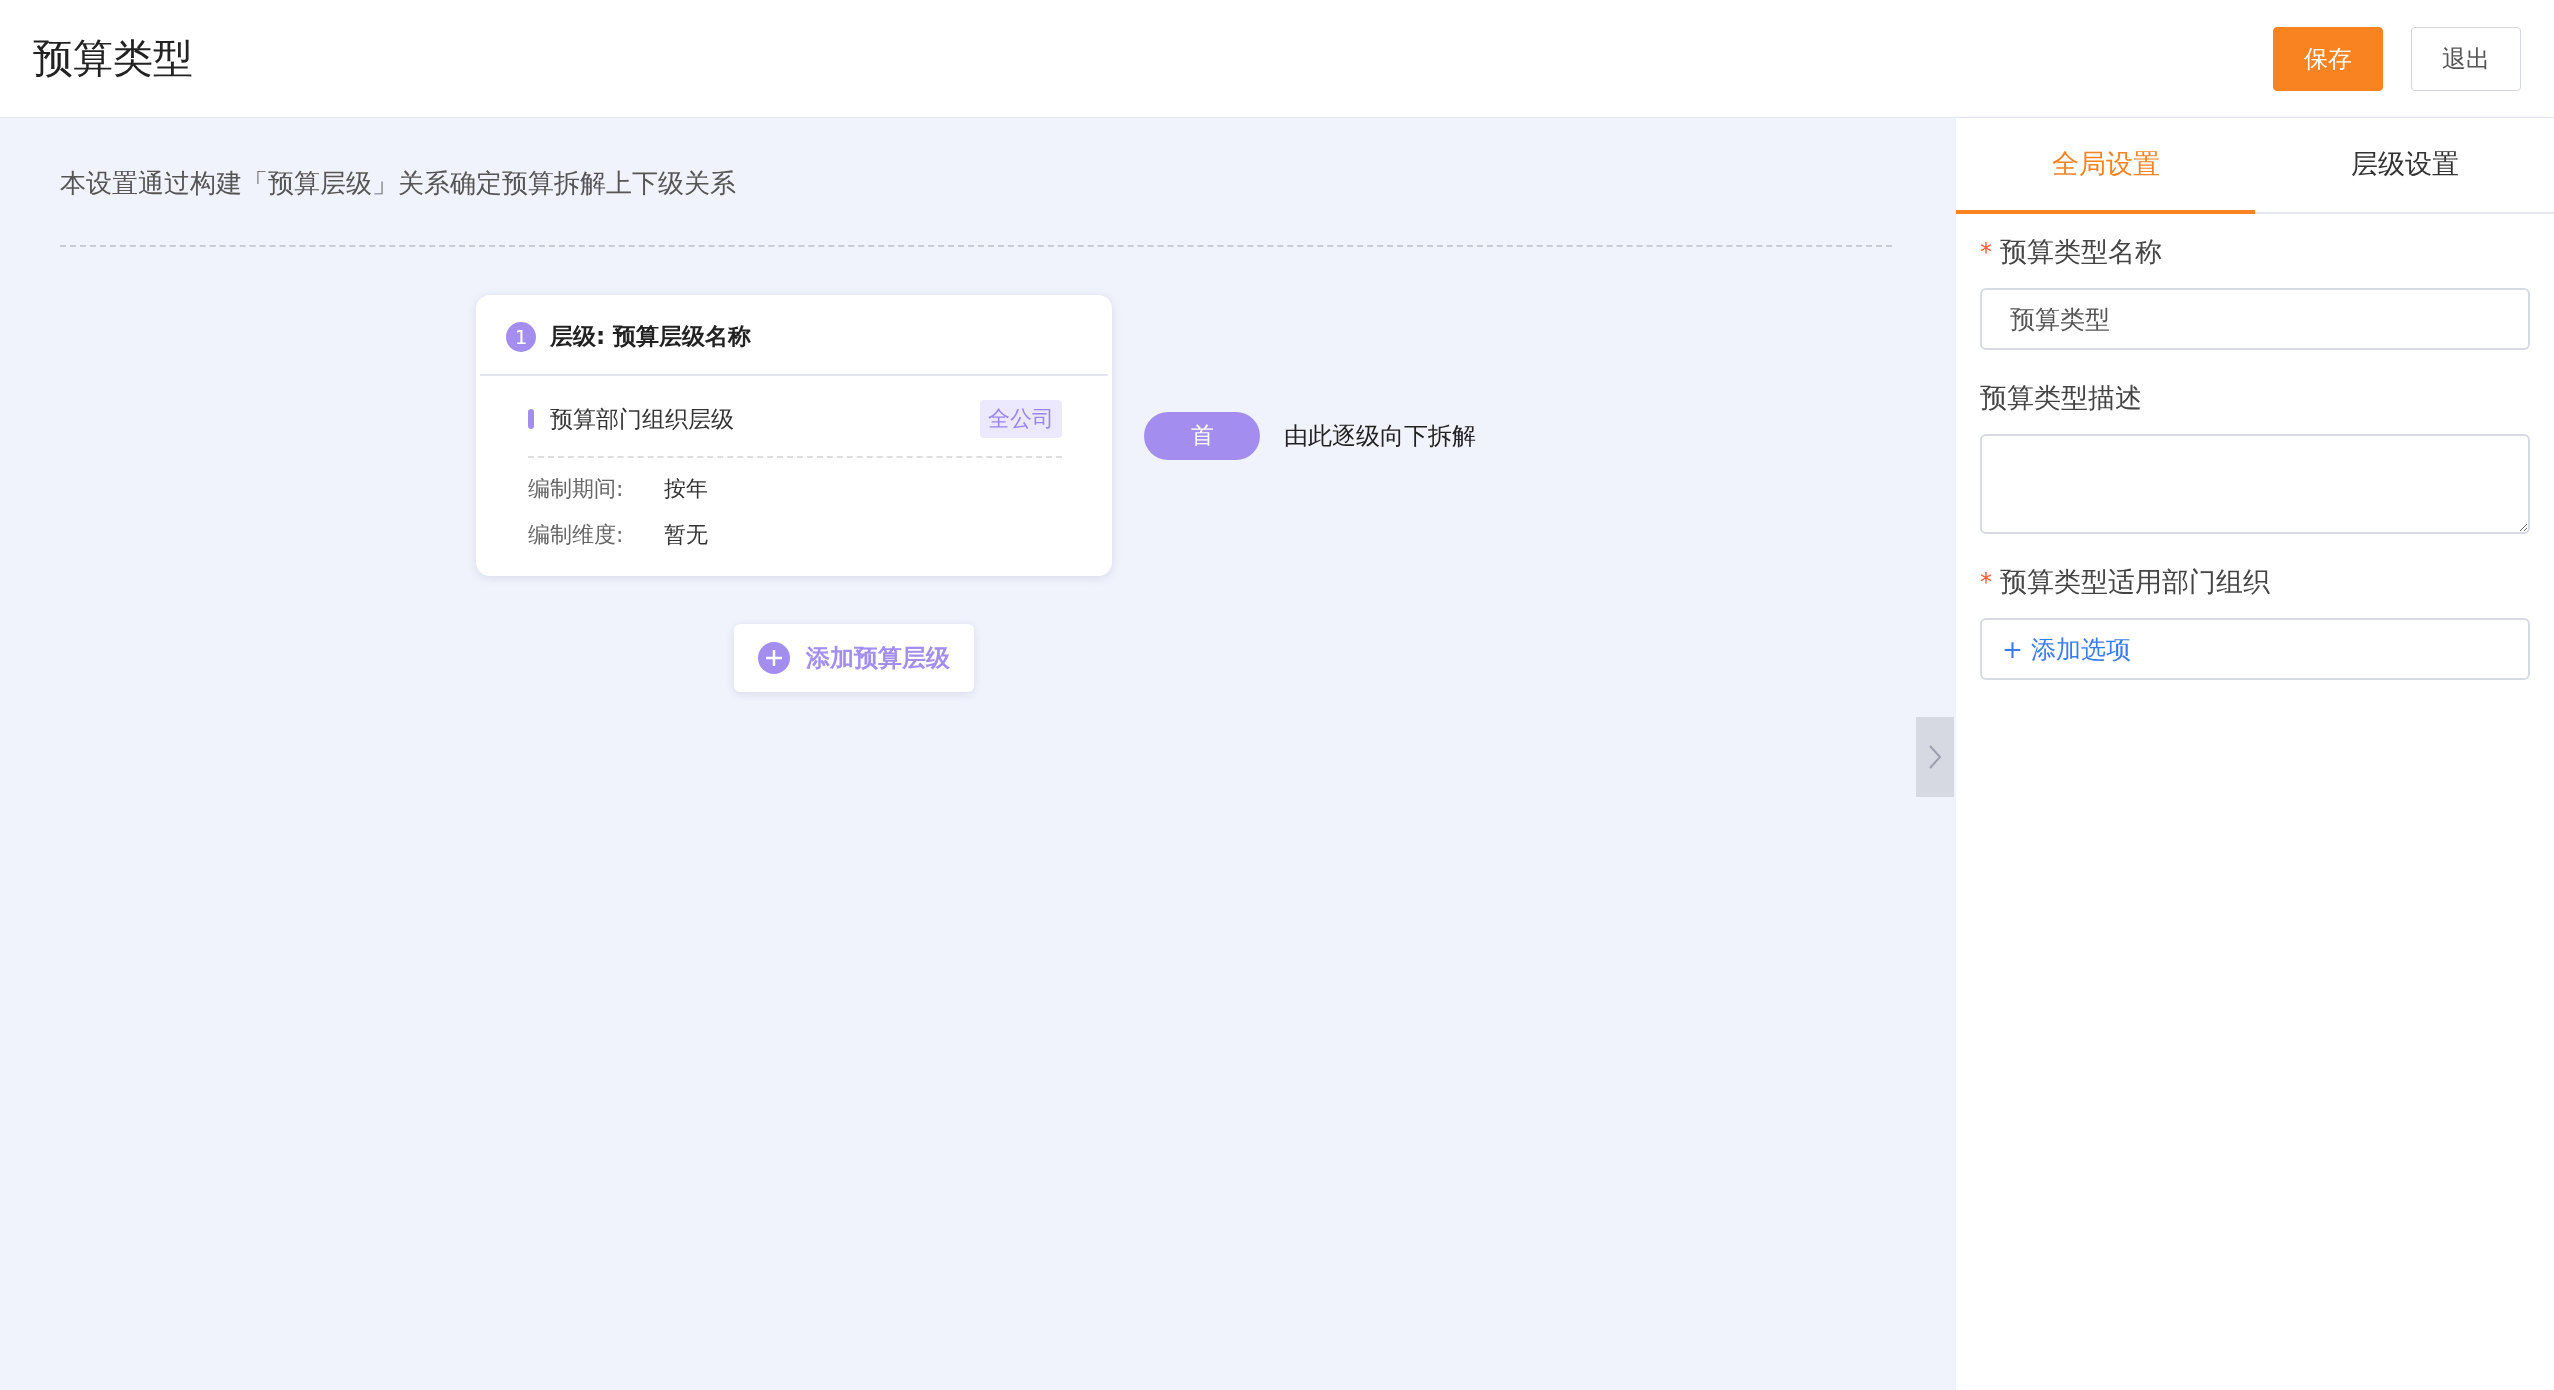 This screenshot has width=2554, height=1390. Describe the element at coordinates (976, 206) in the screenshot. I see `intro-text: 本设置通过构建「预算层级」关系确定预算拆解上下级关系` at that location.